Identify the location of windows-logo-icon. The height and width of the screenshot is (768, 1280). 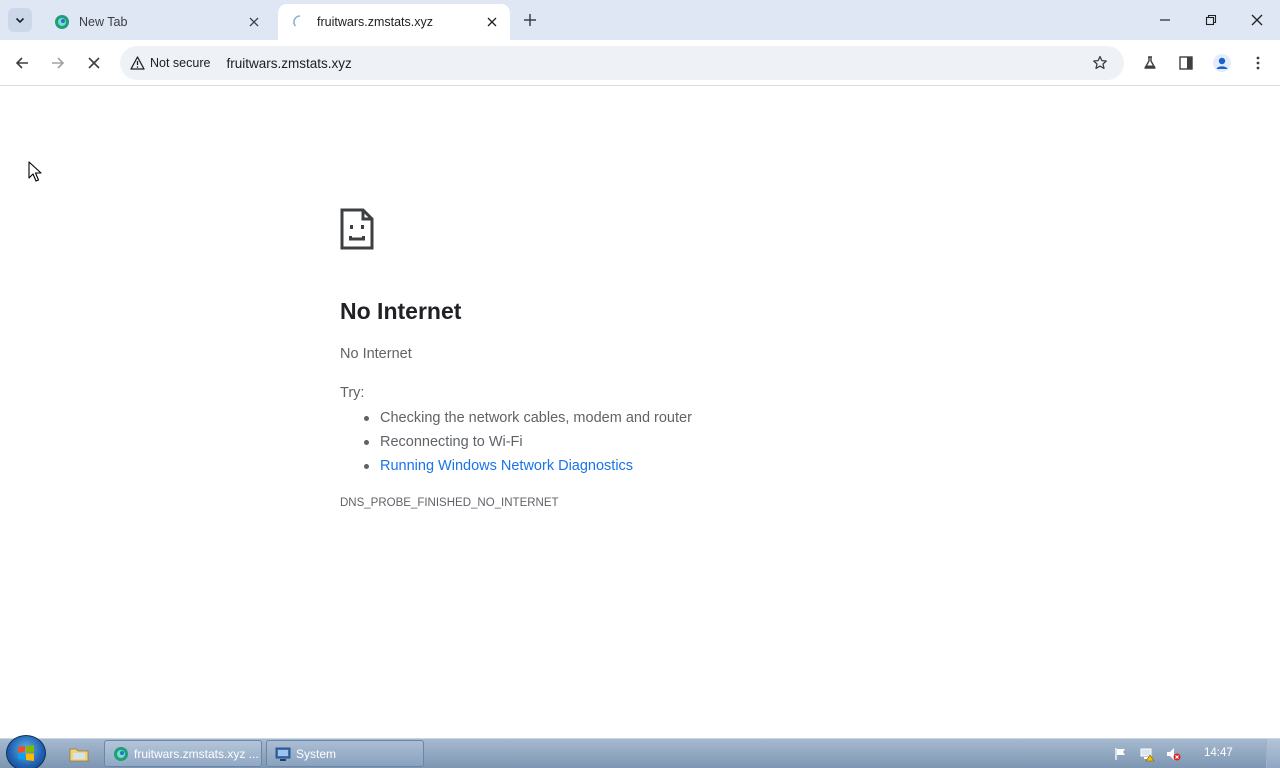
(26, 753).